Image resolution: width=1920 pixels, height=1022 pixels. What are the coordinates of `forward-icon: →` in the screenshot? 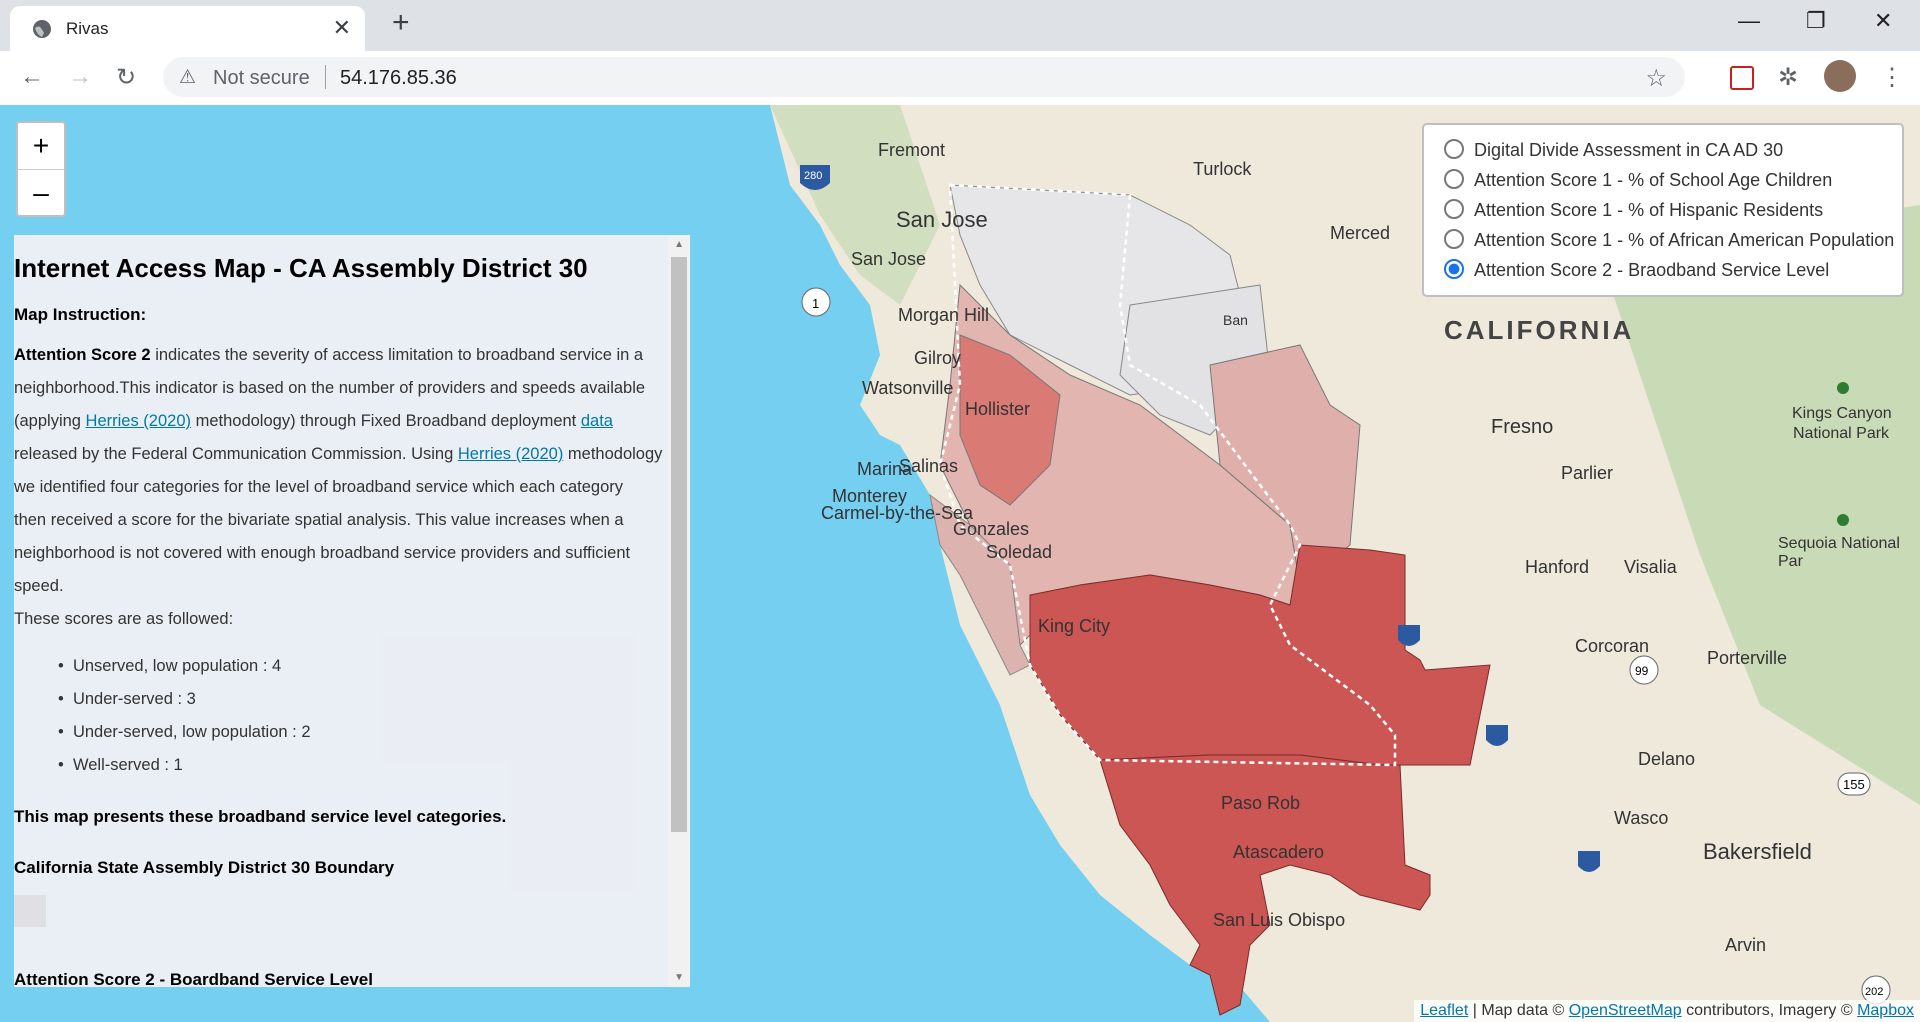 It's located at (80, 77).